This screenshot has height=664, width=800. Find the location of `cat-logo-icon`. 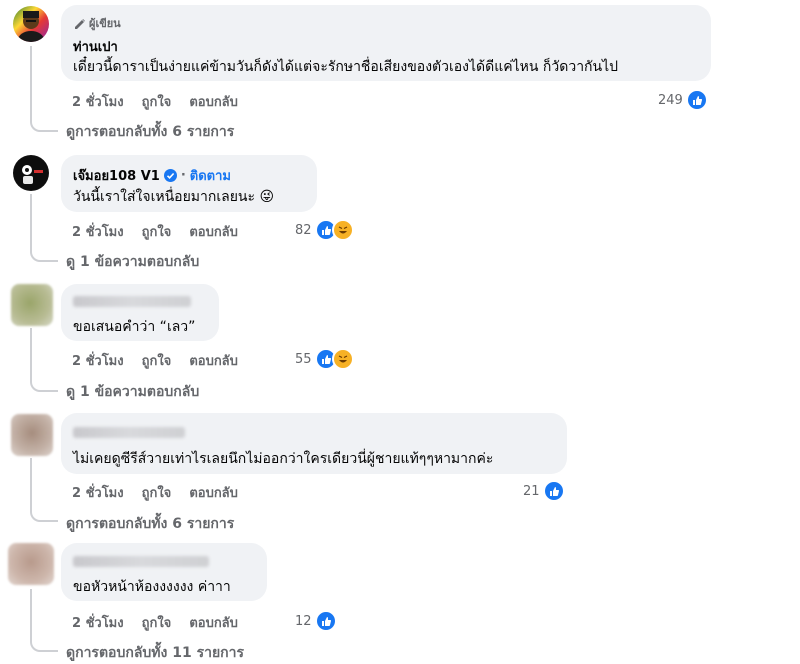

cat-logo-icon is located at coordinates (31, 173).